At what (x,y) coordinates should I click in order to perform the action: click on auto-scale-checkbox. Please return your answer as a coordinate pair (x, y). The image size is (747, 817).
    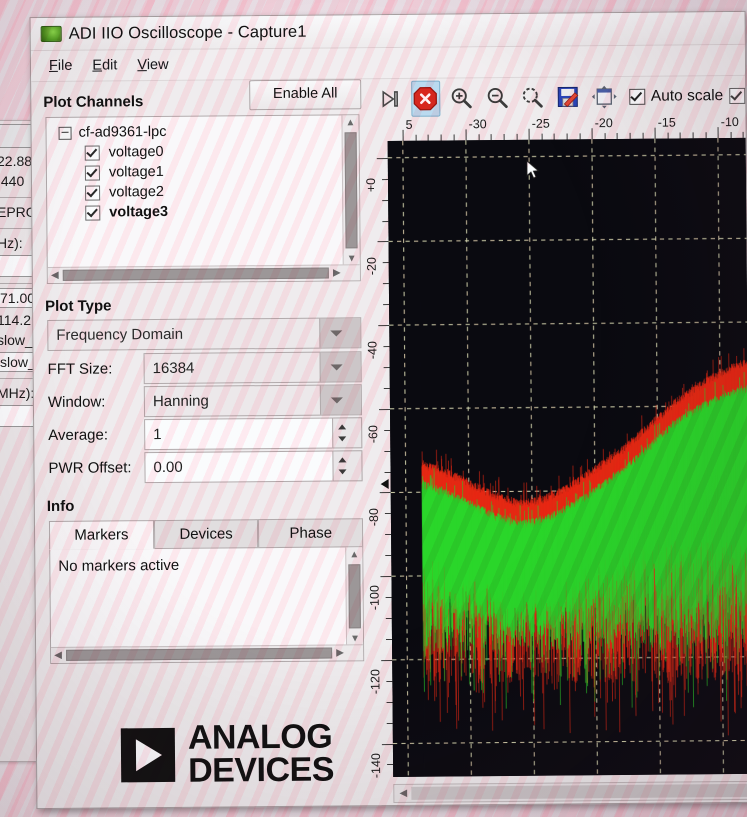
    Looking at the image, I should click on (636, 96).